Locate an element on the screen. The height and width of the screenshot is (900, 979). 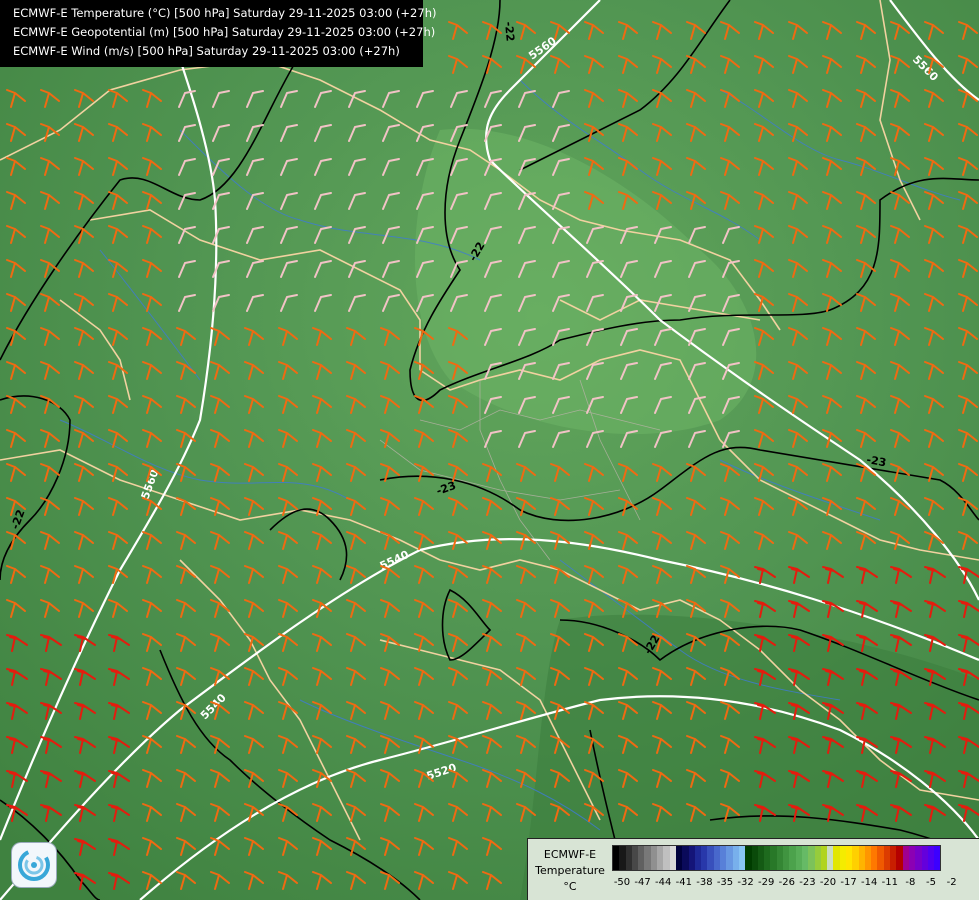
legend-tick-label: -17 is located at coordinates (848, 882).